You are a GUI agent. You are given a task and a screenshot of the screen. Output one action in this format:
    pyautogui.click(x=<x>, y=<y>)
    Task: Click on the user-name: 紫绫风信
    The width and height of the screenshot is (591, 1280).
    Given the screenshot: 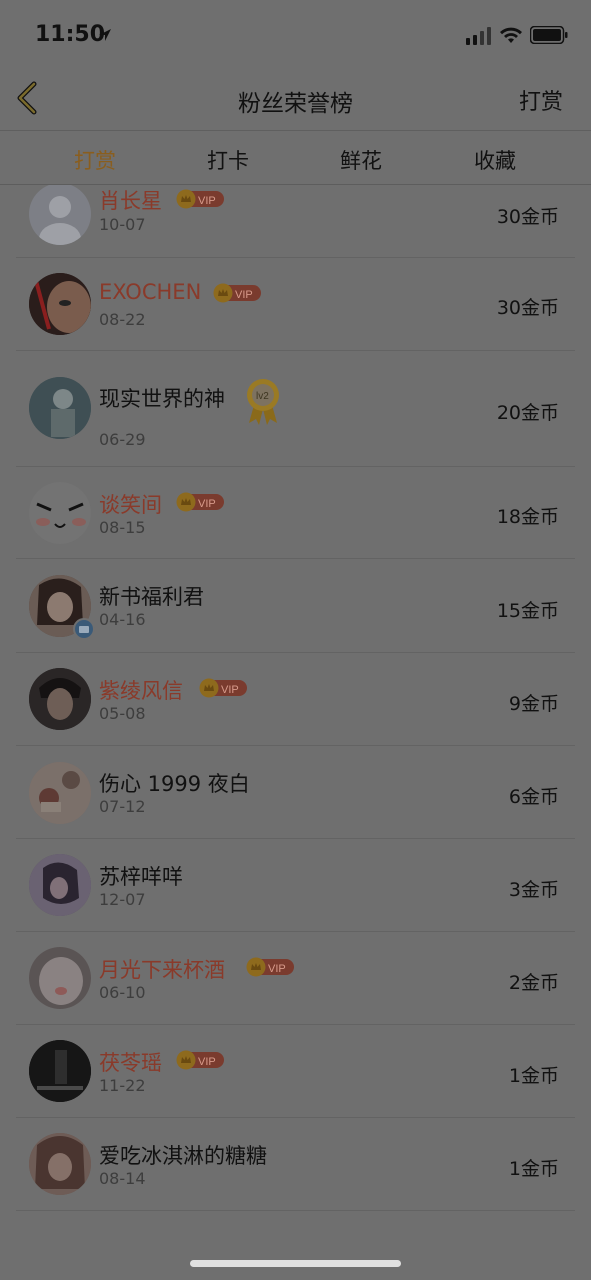 What is the action you would take?
    pyautogui.click(x=141, y=691)
    